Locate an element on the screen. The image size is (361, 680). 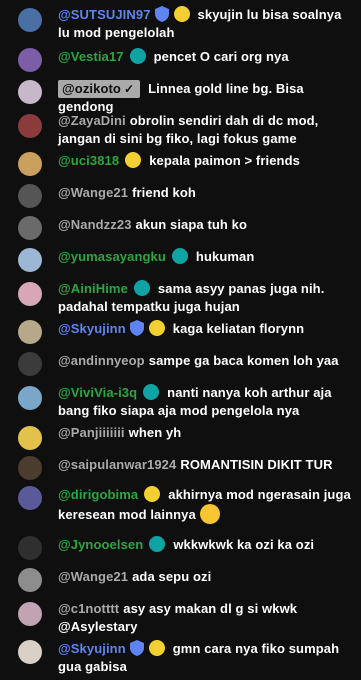
message-text: hukuman is located at coordinates (225, 256).